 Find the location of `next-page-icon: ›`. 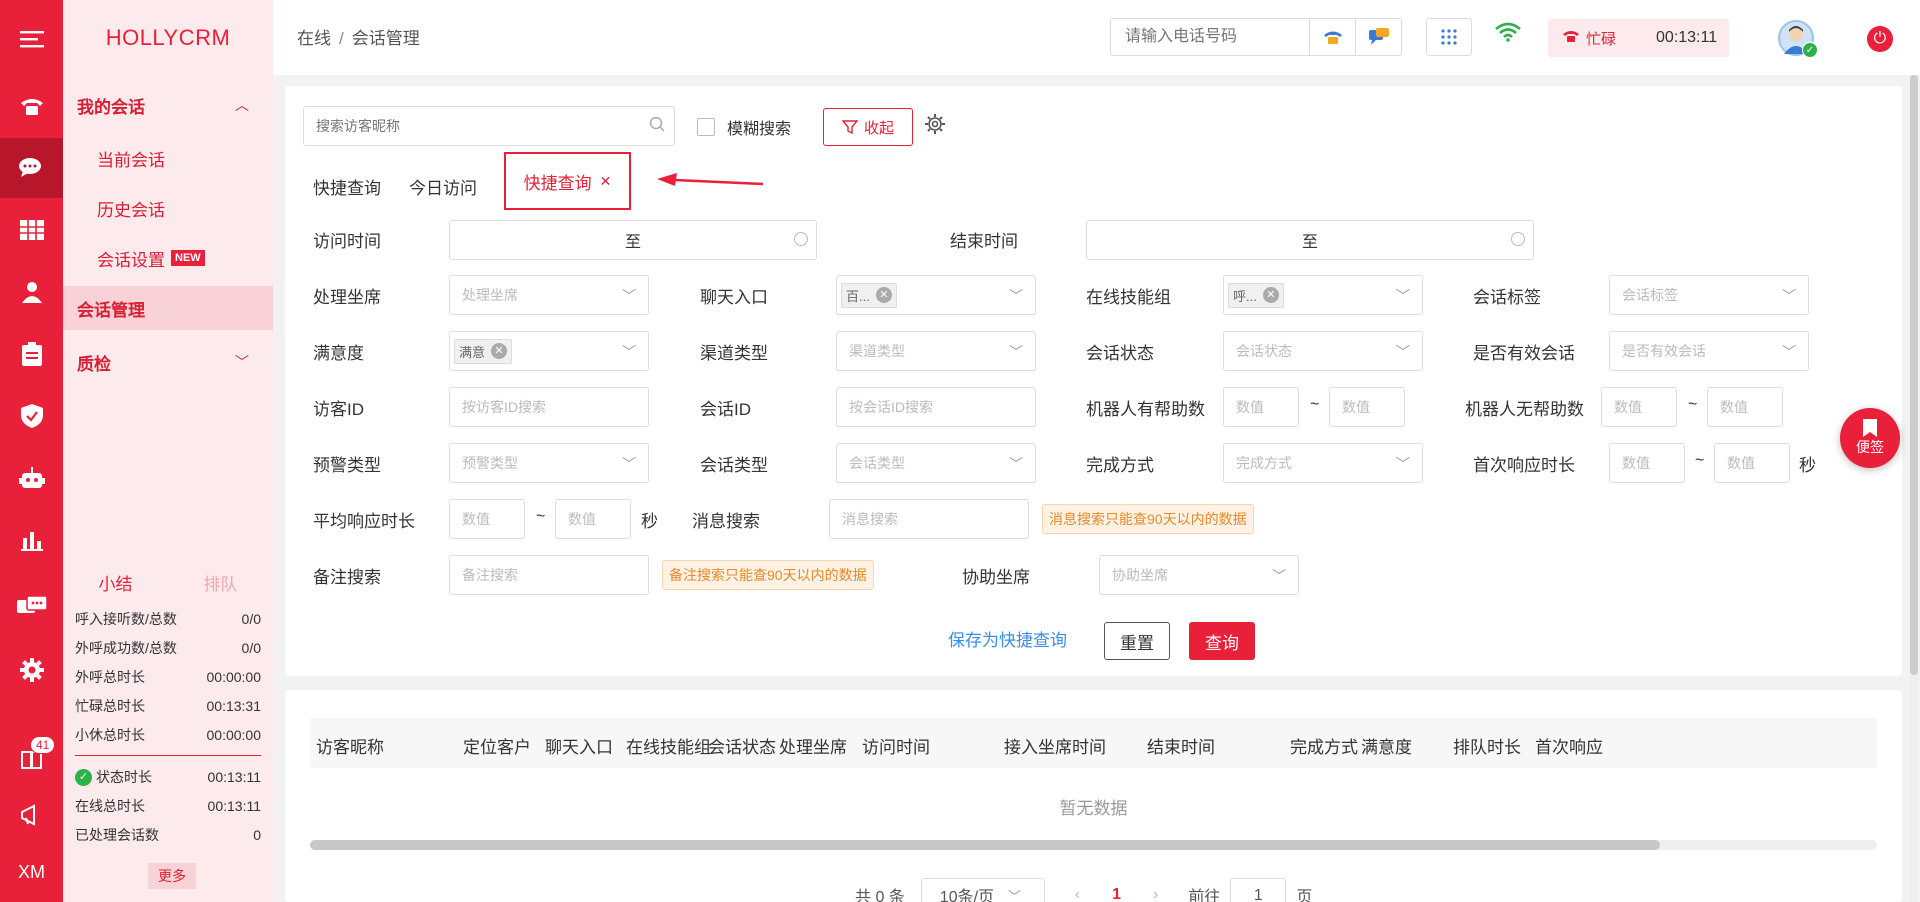

next-page-icon: › is located at coordinates (1155, 894).